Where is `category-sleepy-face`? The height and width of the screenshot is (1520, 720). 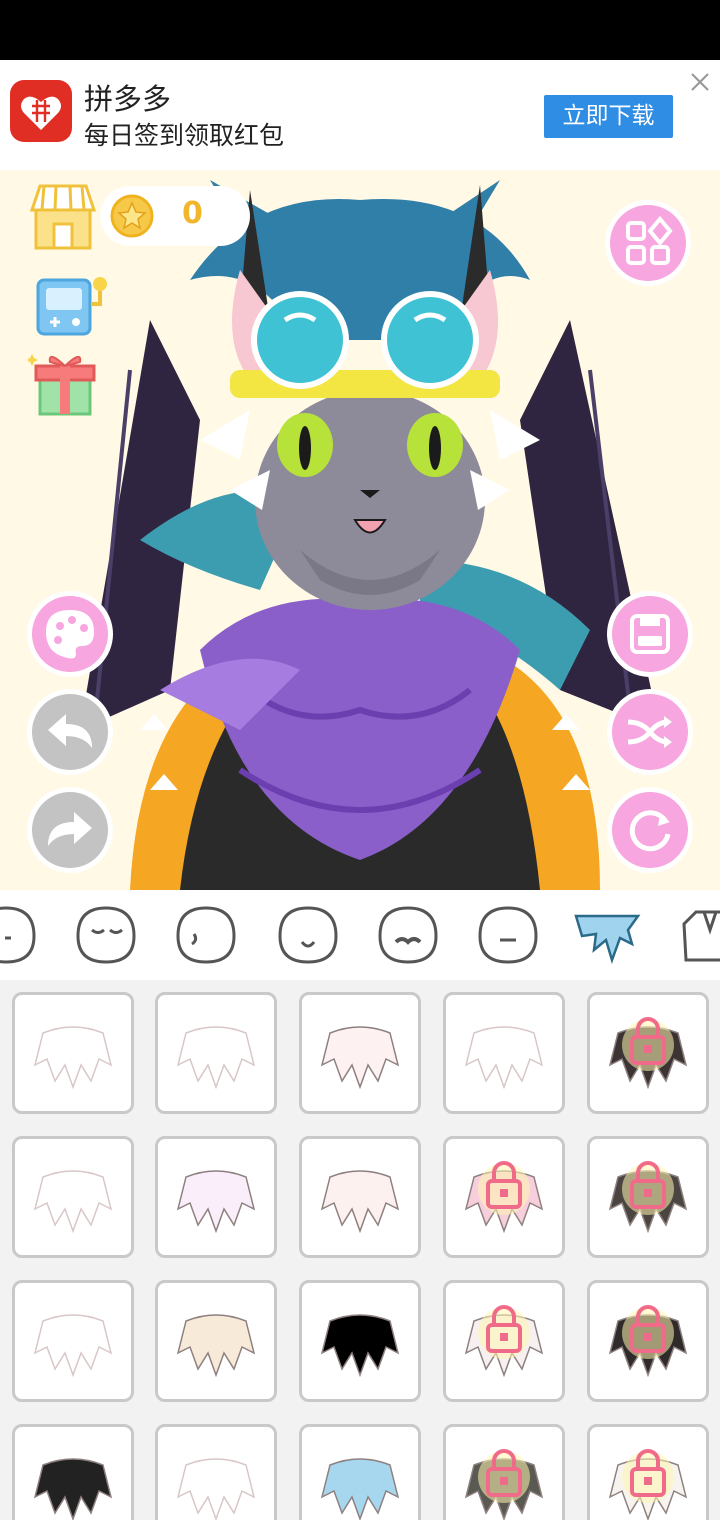
category-sleepy-face is located at coordinates (507, 935).